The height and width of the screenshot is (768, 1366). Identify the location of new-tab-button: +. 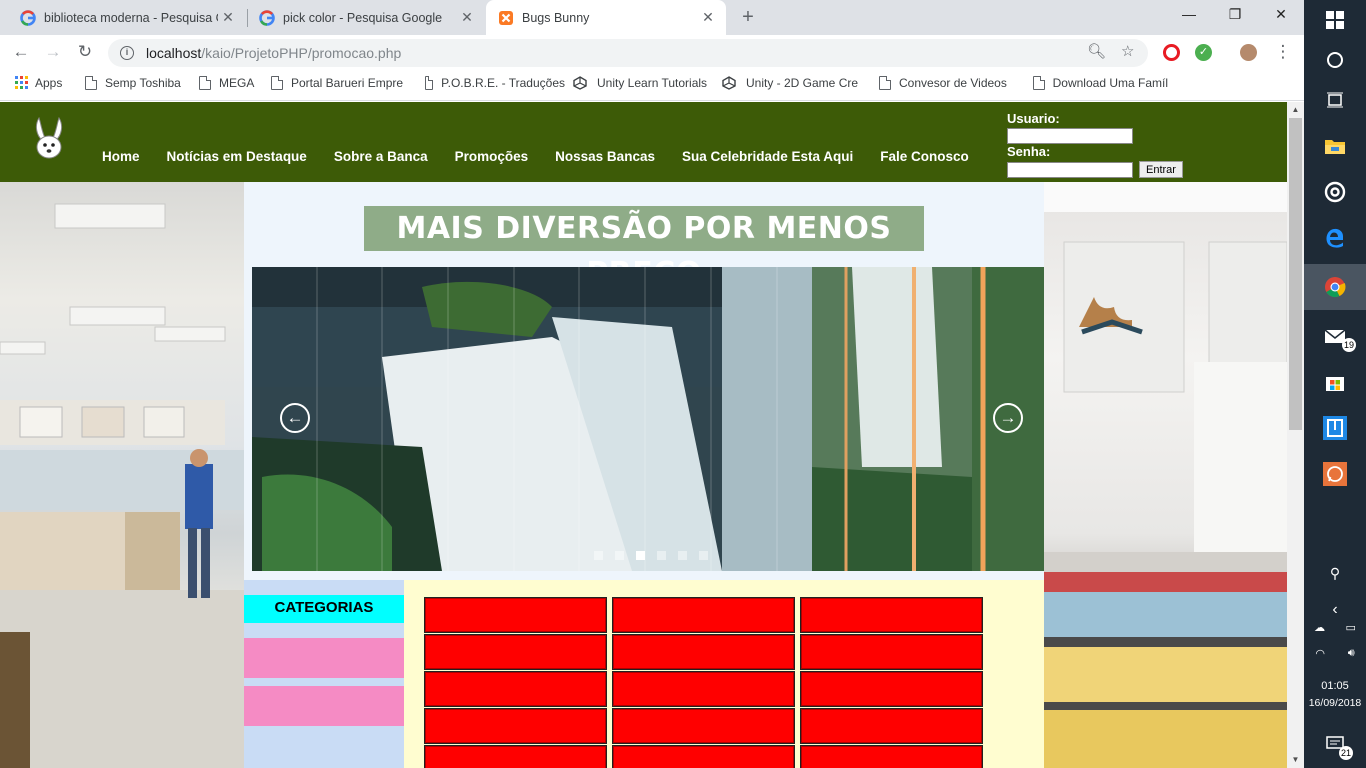
(748, 17).